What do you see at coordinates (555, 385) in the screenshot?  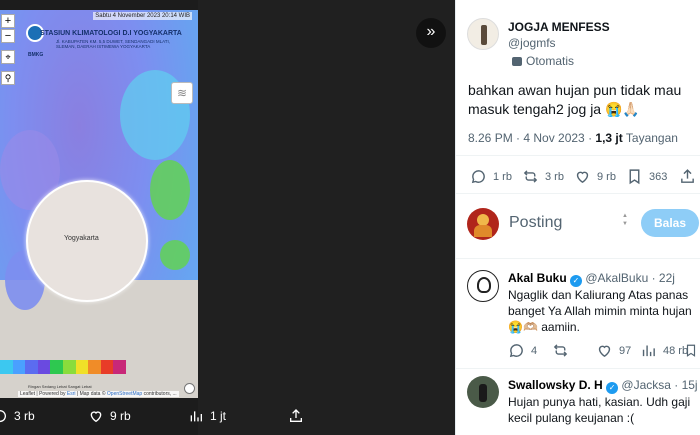 I see `reply-author-name: Swallowsky D. H` at bounding box center [555, 385].